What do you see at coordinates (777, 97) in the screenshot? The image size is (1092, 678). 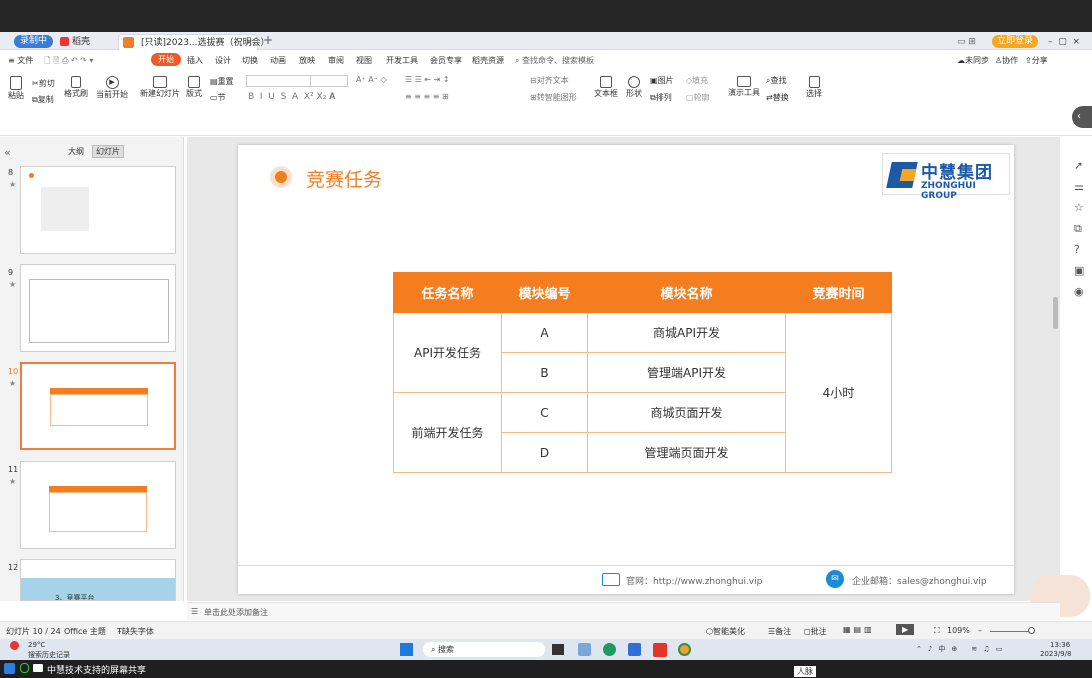 I see `replace-button: ⇄替换` at bounding box center [777, 97].